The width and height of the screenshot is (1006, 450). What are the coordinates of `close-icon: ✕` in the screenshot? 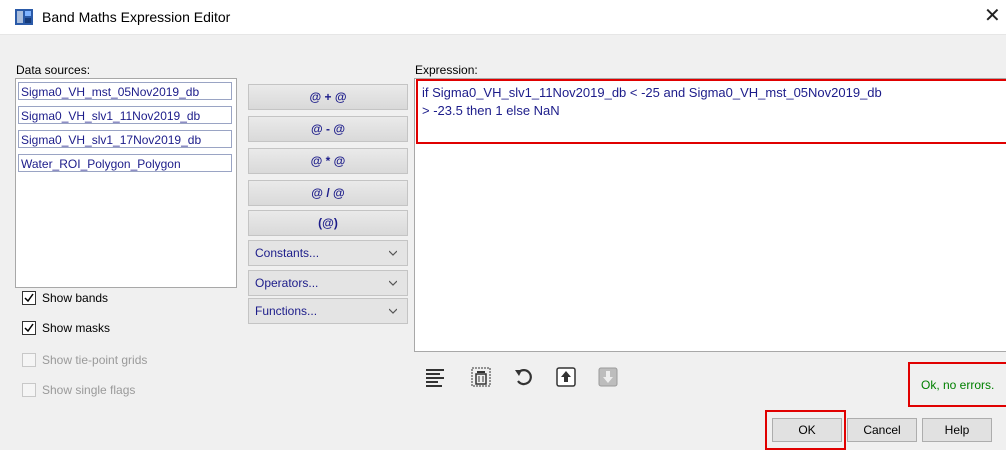 It's located at (992, 16).